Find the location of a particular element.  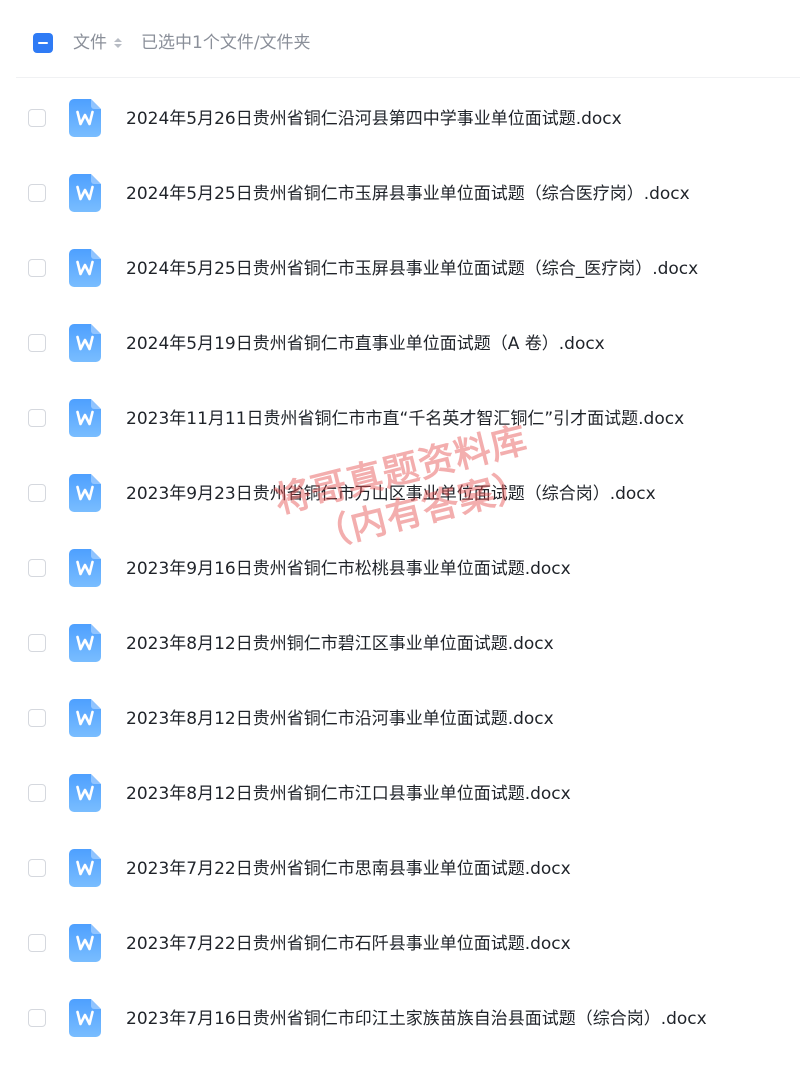

file-row: 2023年7月22日贵州省铜仁市石阡县事业单位面试题.docx is located at coordinates (400, 944).